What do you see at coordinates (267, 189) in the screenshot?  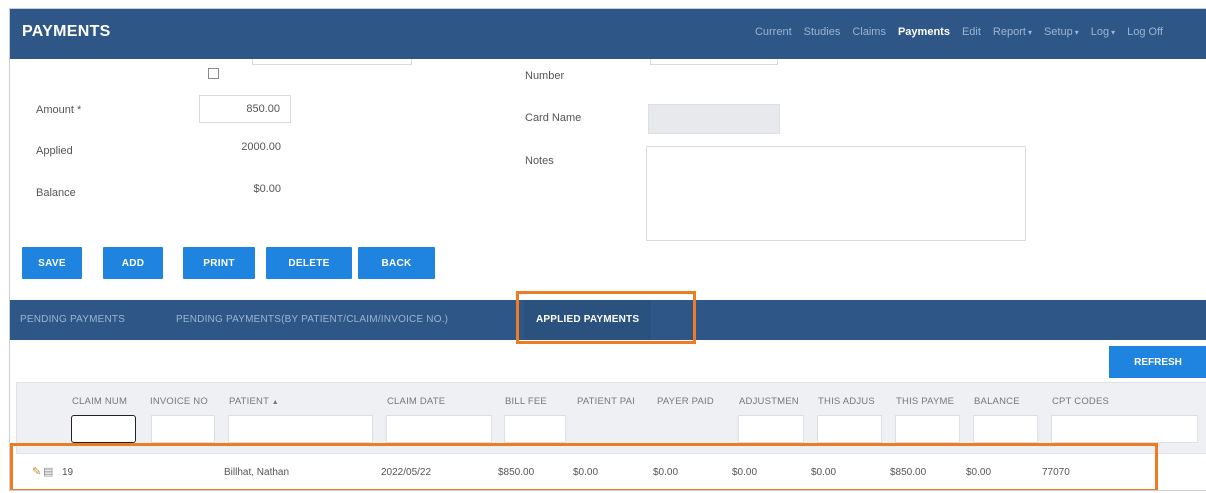 I see `balance-value: $0.00` at bounding box center [267, 189].